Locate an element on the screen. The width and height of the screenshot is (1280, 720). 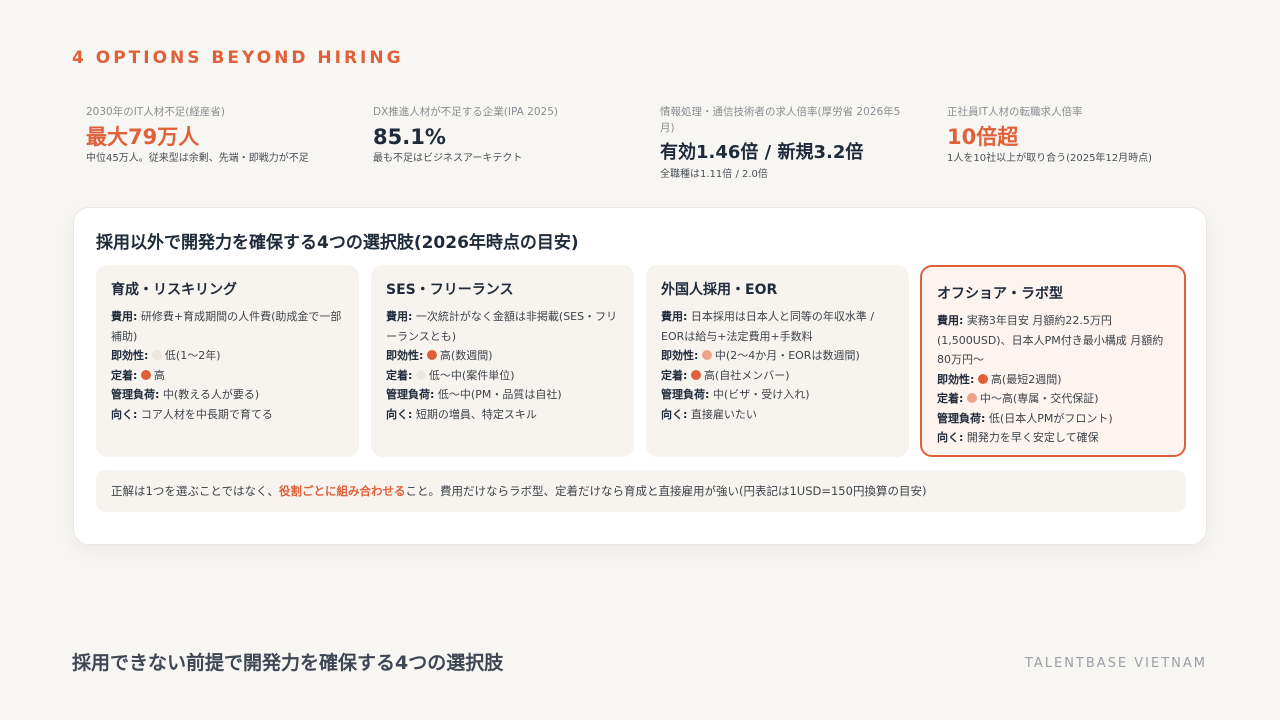
card-title: 外国人採用・EOR is located at coordinates (719, 290).